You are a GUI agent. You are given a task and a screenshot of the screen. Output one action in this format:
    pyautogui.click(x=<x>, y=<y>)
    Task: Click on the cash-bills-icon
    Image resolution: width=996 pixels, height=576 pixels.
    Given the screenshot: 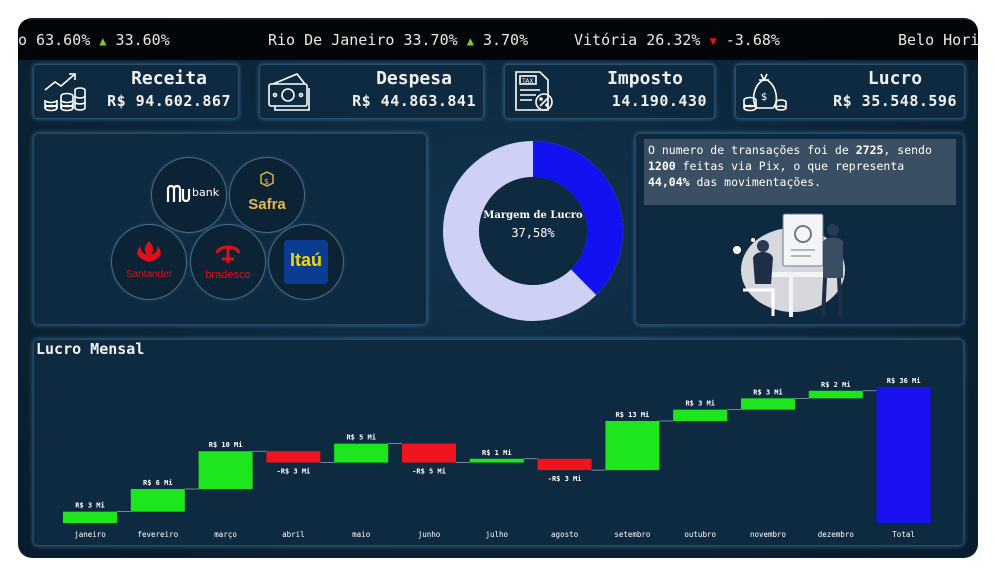 What is the action you would take?
    pyautogui.click(x=289, y=92)
    